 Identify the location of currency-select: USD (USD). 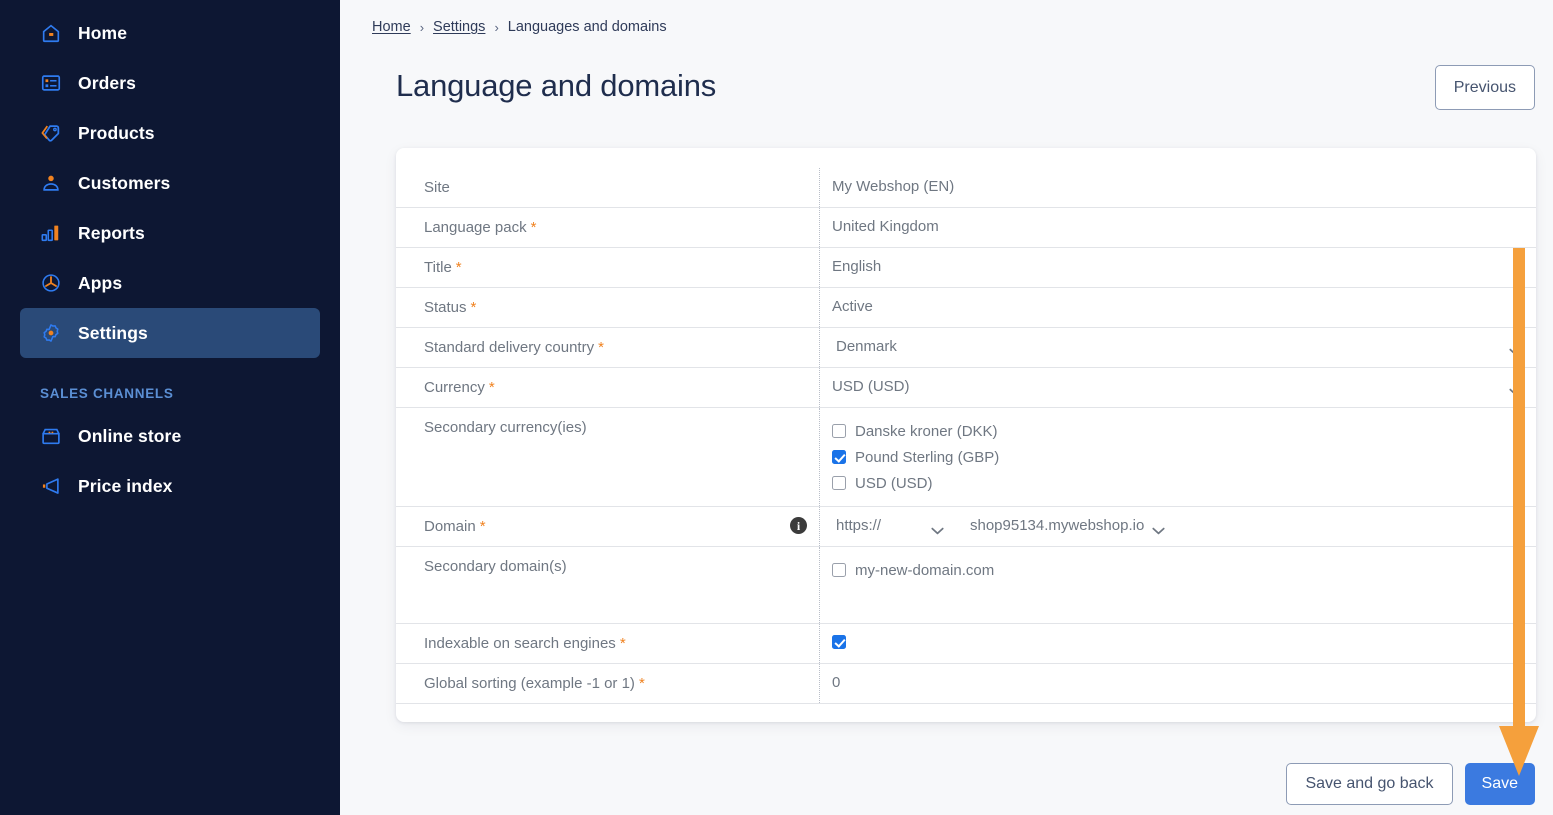
(1177, 386).